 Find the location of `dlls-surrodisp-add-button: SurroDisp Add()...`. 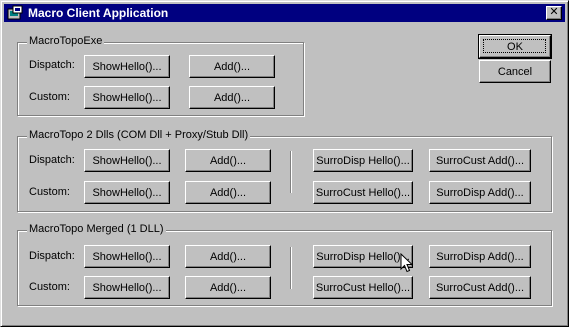

dlls-surrodisp-add-button: SurroDisp Add()... is located at coordinates (480, 192).